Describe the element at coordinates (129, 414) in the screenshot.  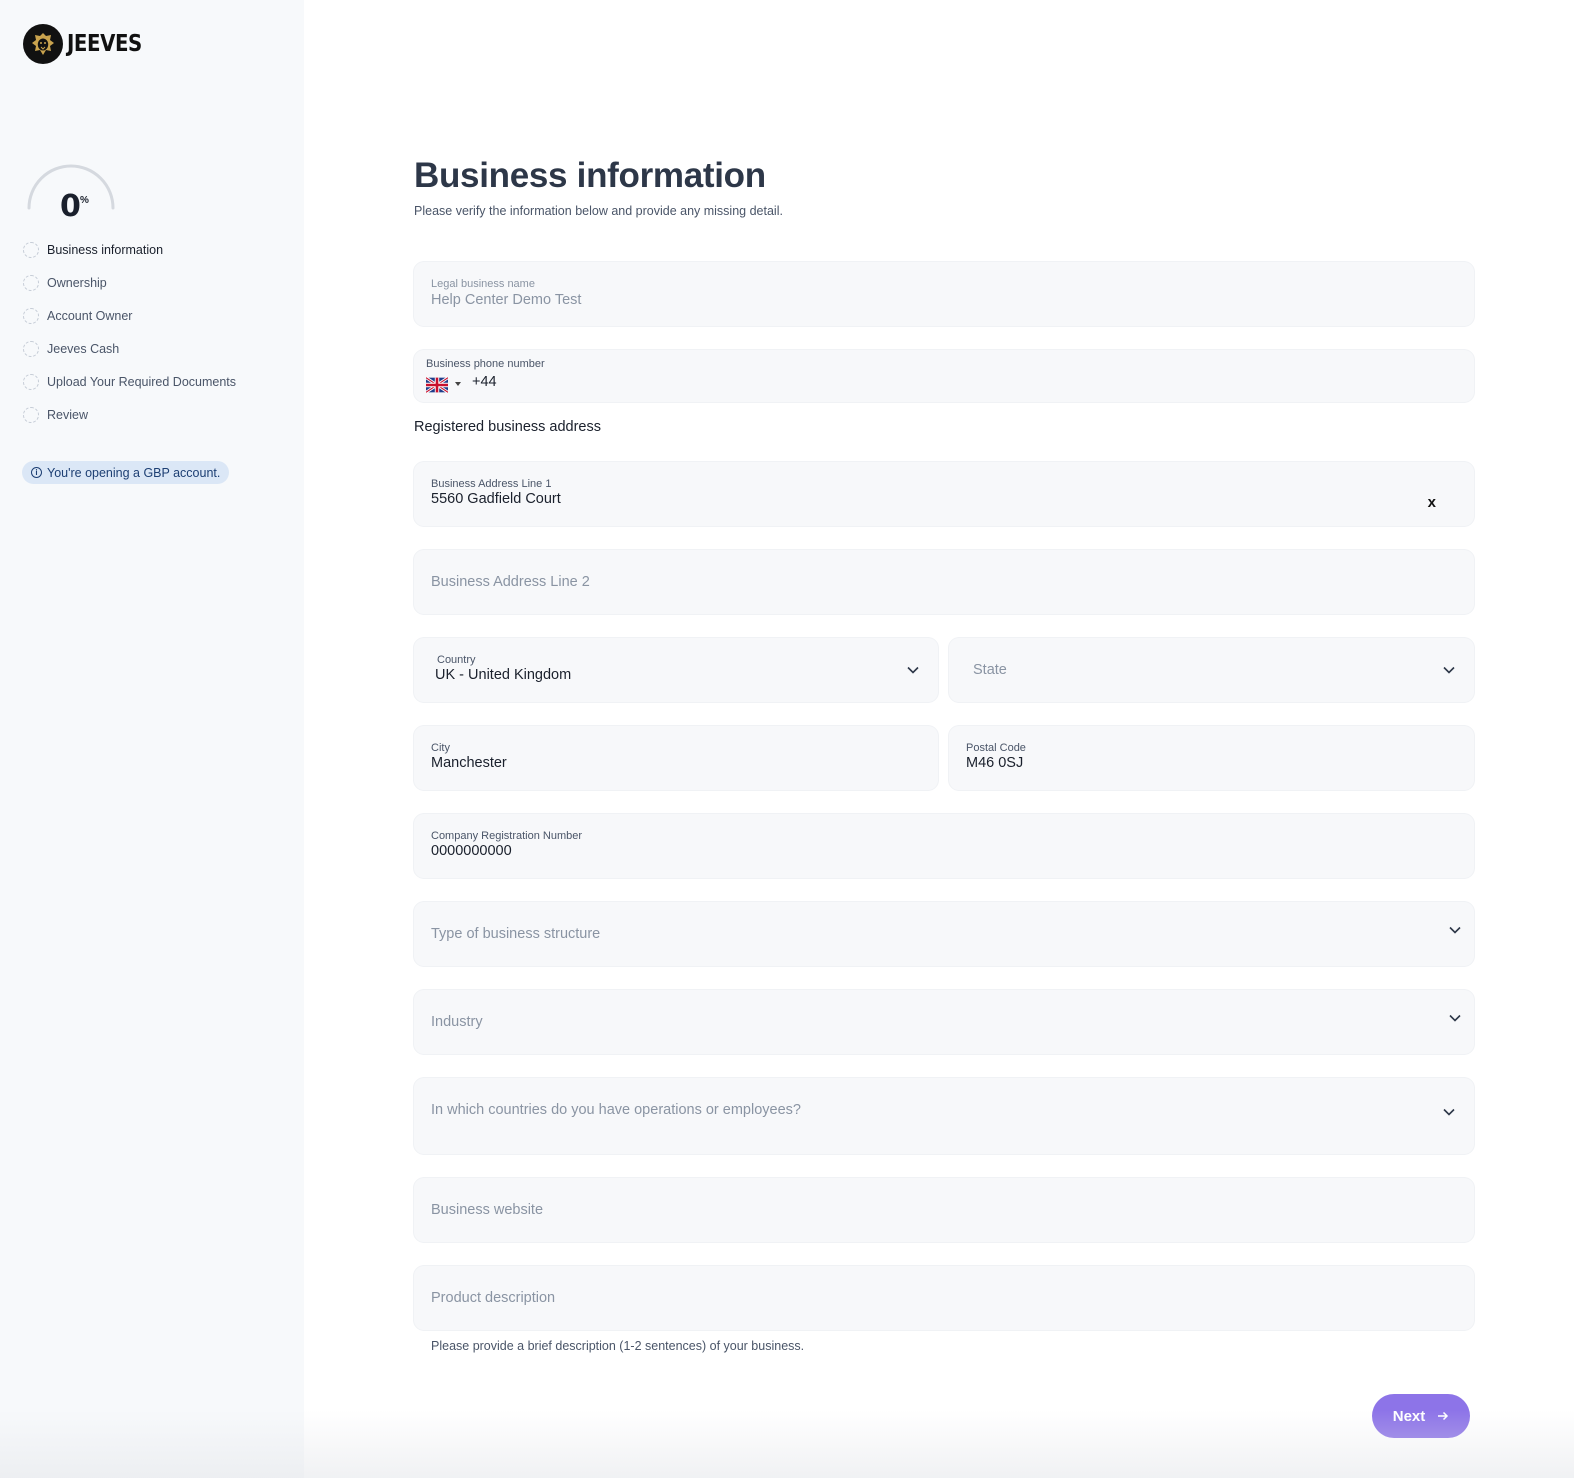
I see `step-review: Review` at that location.